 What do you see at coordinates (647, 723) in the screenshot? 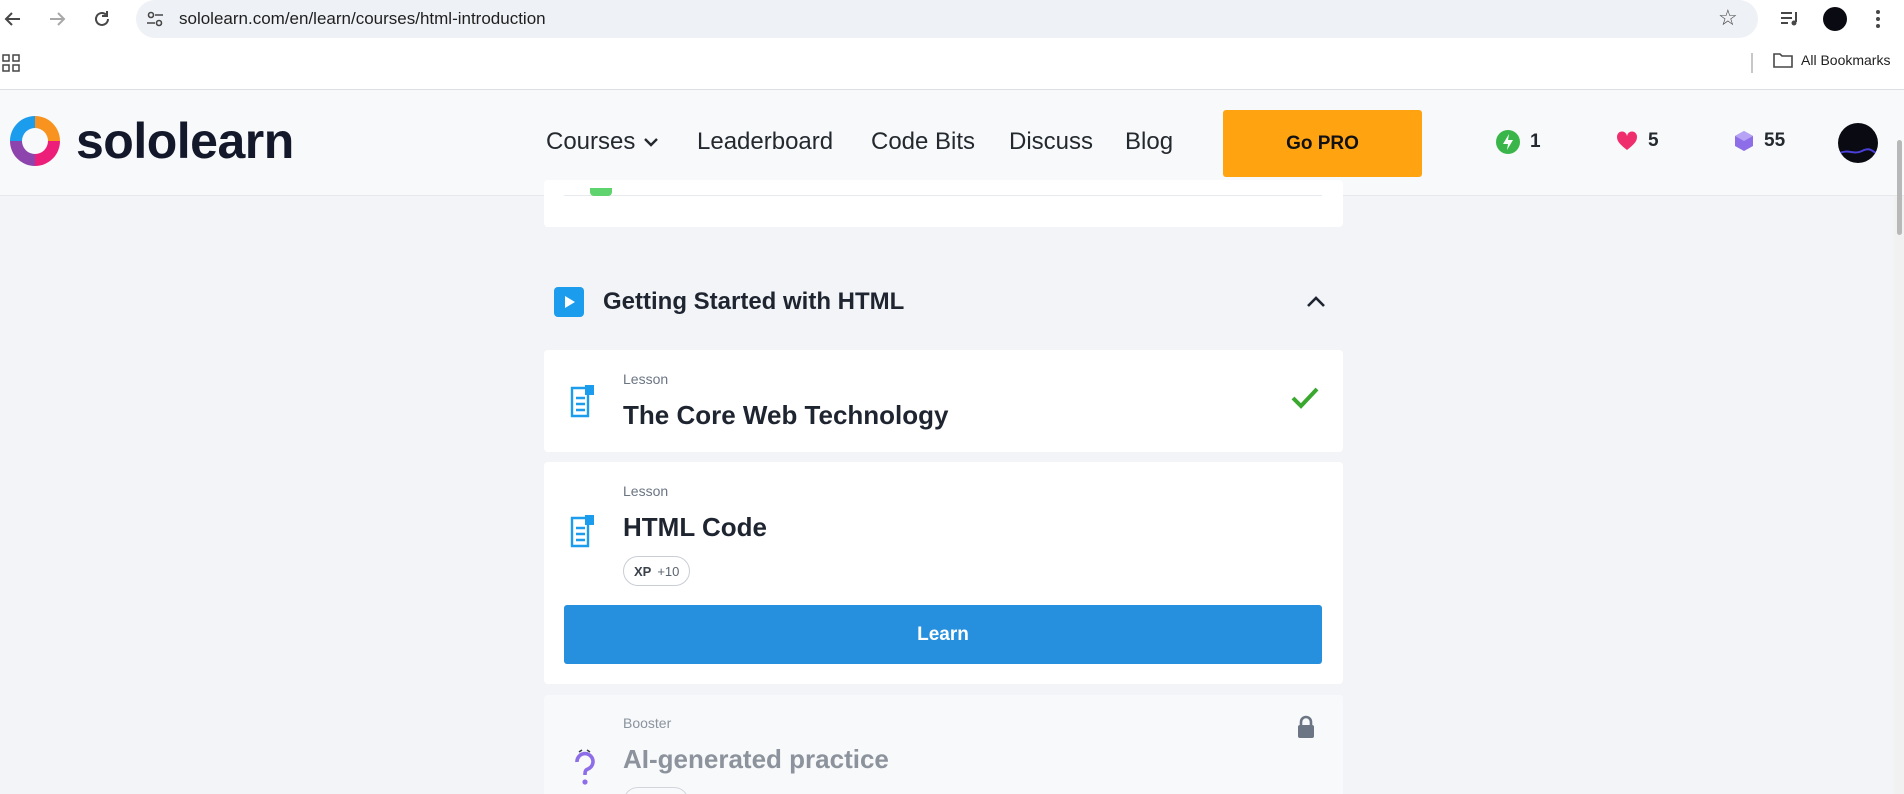
I see `booster-type-label: Booster` at bounding box center [647, 723].